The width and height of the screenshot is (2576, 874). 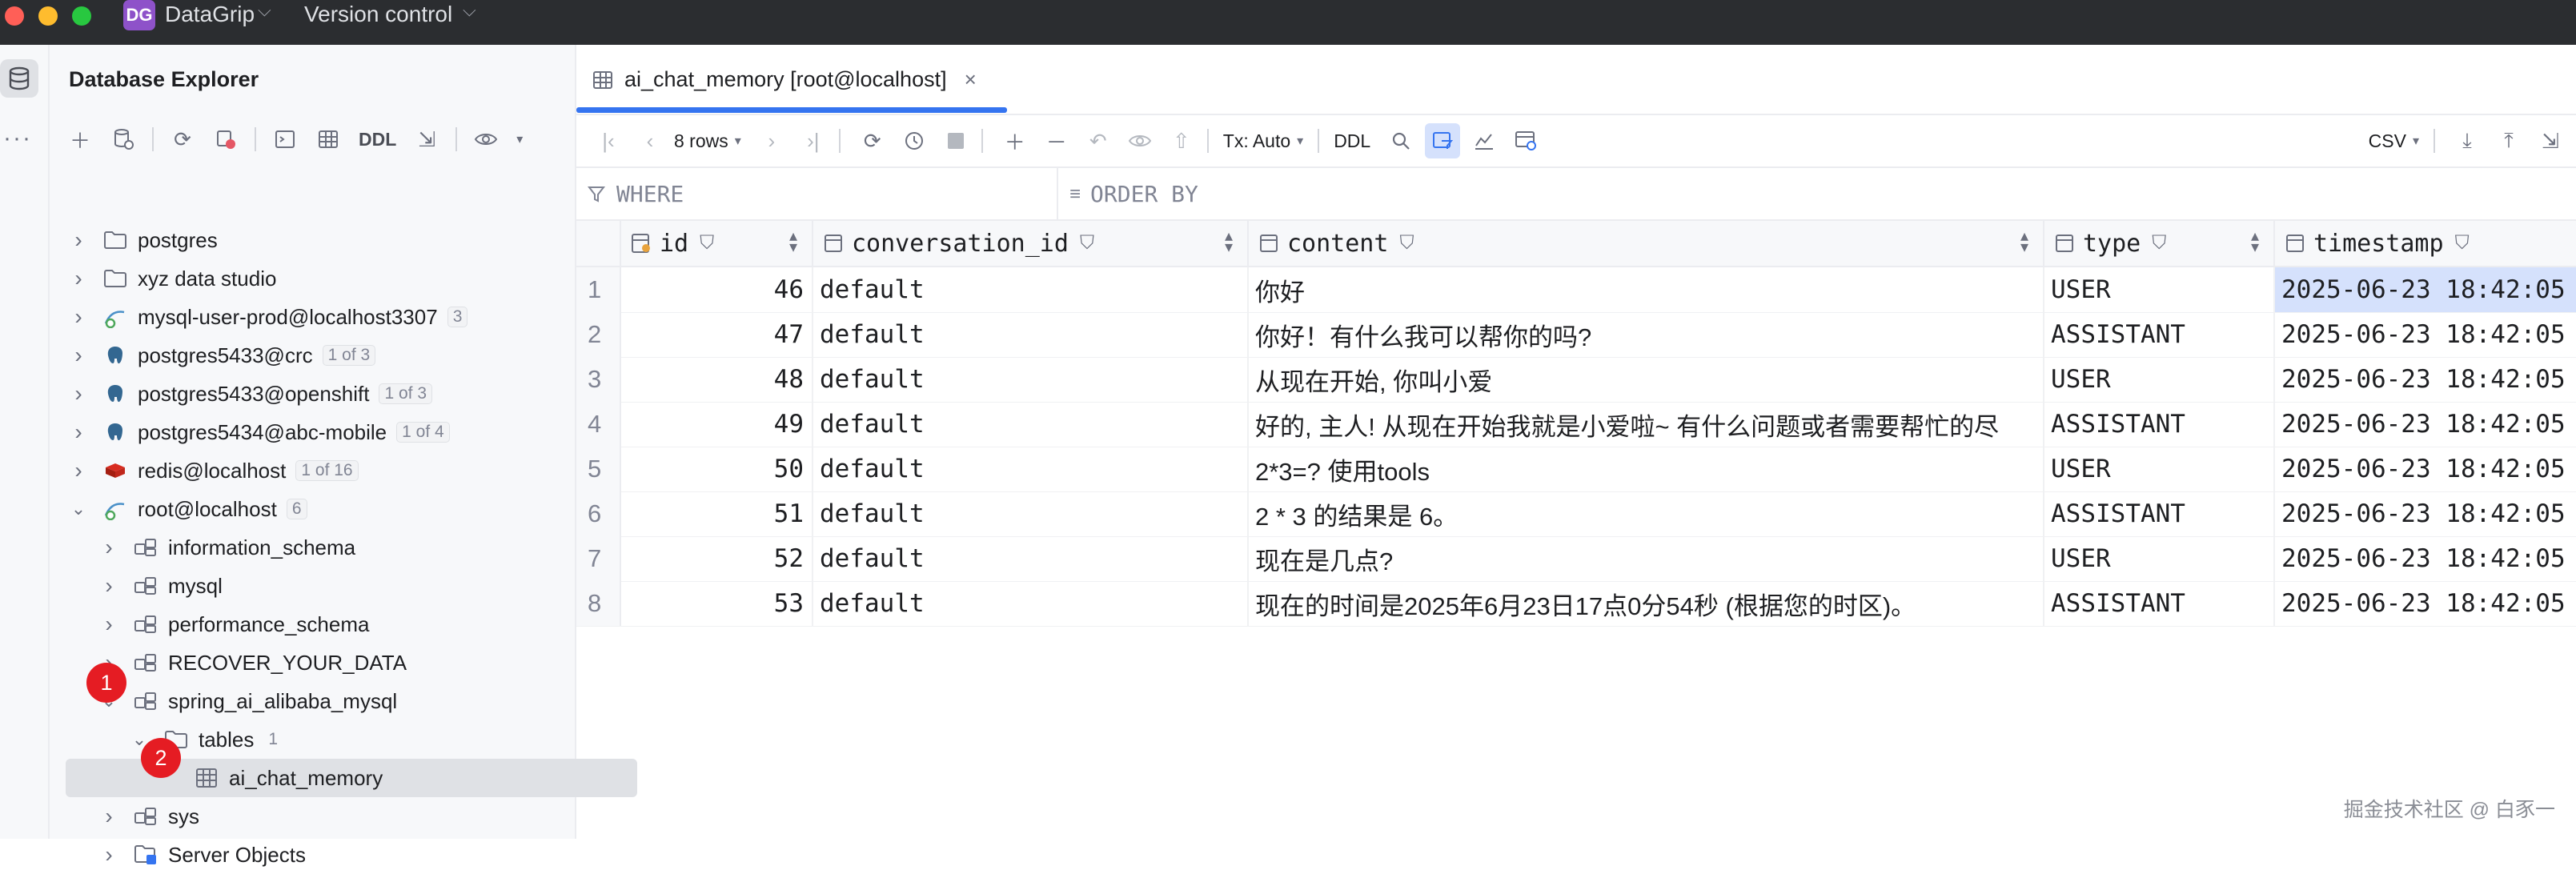 What do you see at coordinates (1484, 140) in the screenshot?
I see `chart-icon` at bounding box center [1484, 140].